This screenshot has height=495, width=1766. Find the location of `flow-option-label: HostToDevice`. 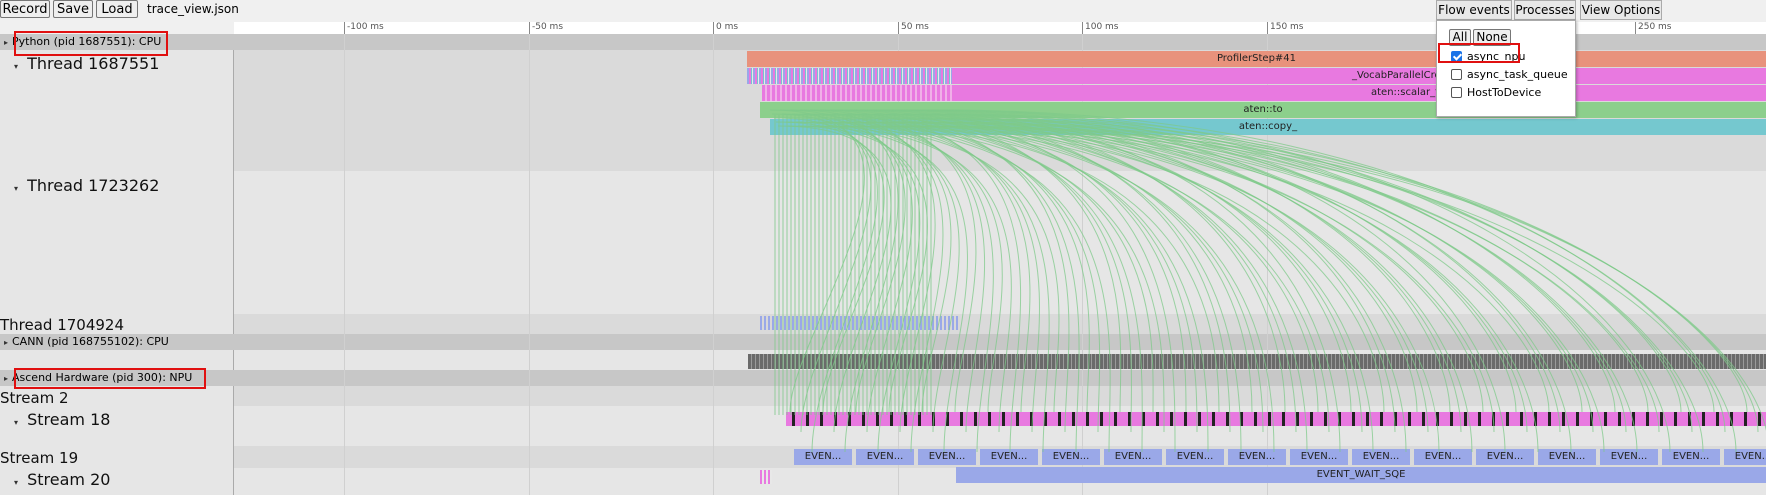

flow-option-label: HostToDevice is located at coordinates (1504, 92).